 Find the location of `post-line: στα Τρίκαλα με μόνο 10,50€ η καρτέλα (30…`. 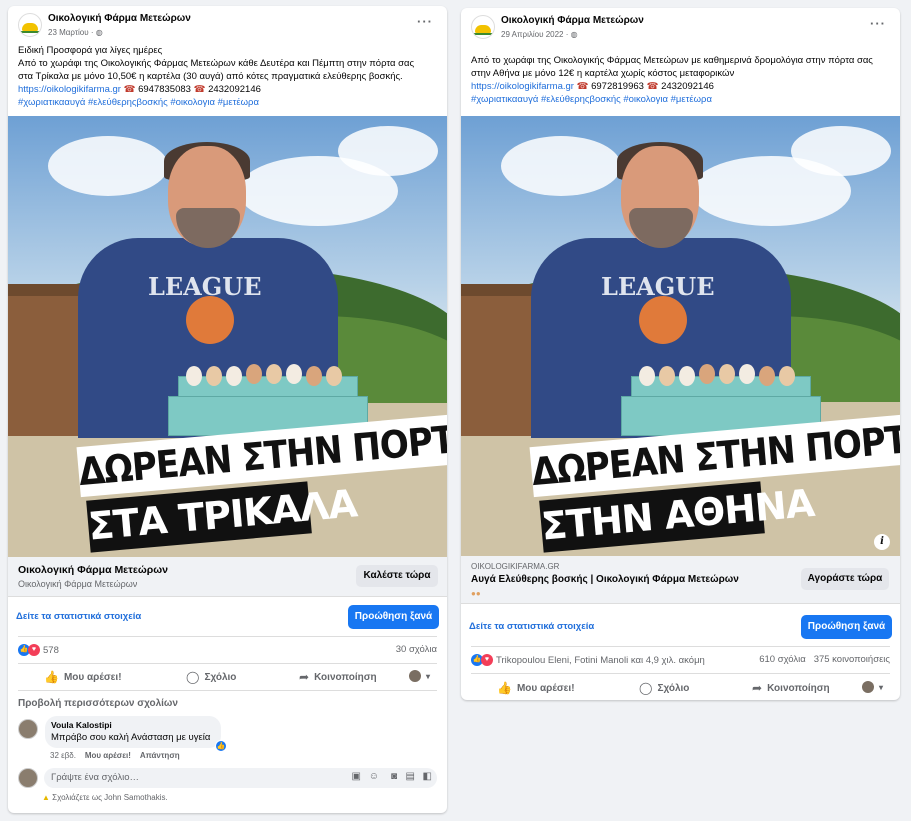

post-line: στα Τρίκαλα με μόνο 10,50€ η καρτέλα (30… is located at coordinates (210, 76).